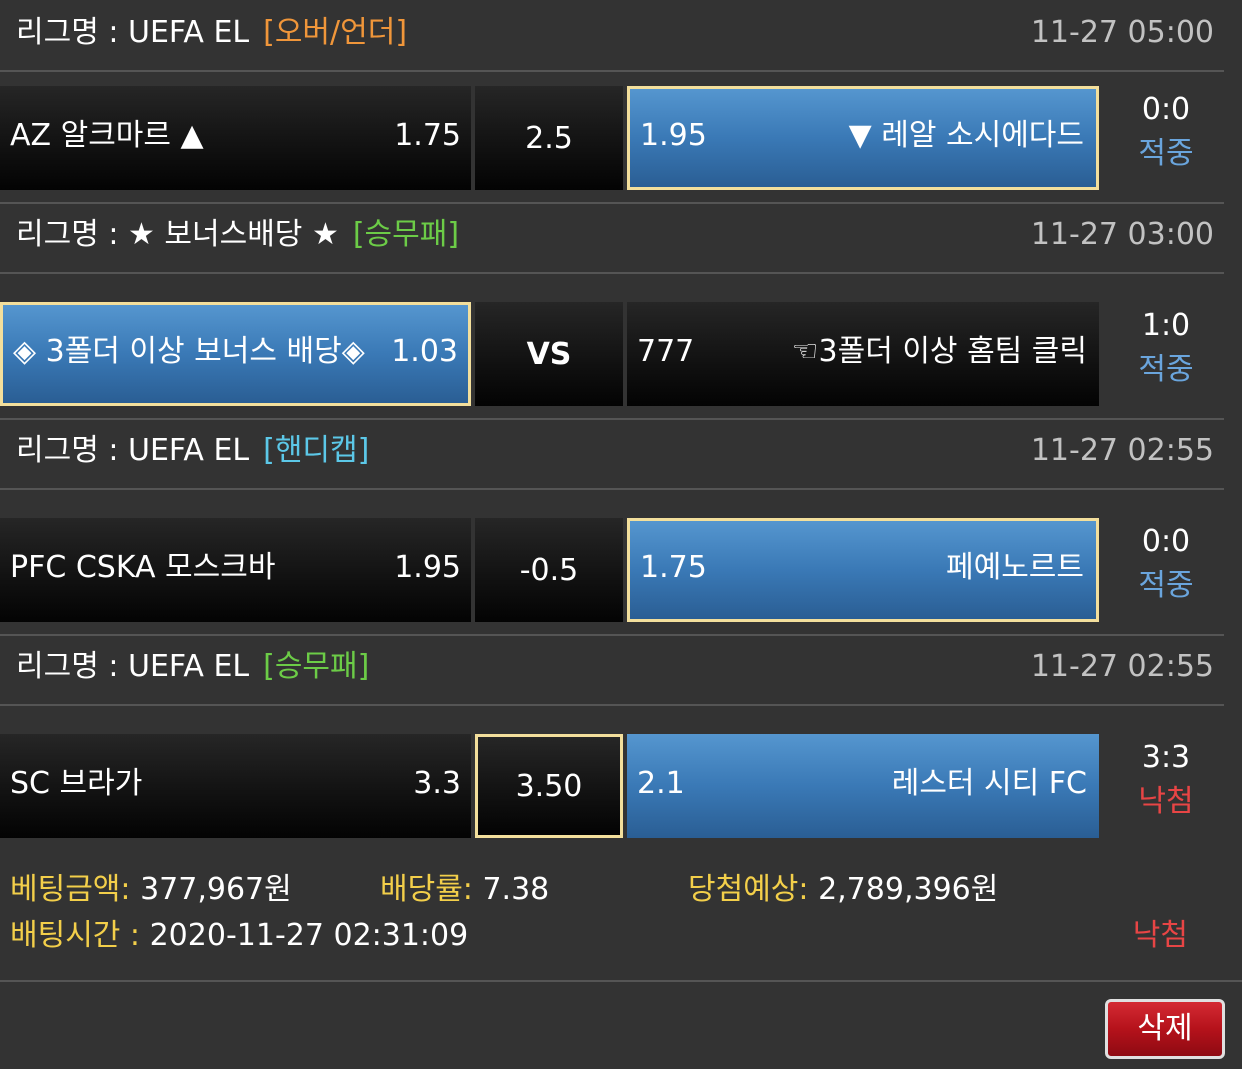  I want to click on odds-rate: 배당률: 7.38, so click(464, 886).